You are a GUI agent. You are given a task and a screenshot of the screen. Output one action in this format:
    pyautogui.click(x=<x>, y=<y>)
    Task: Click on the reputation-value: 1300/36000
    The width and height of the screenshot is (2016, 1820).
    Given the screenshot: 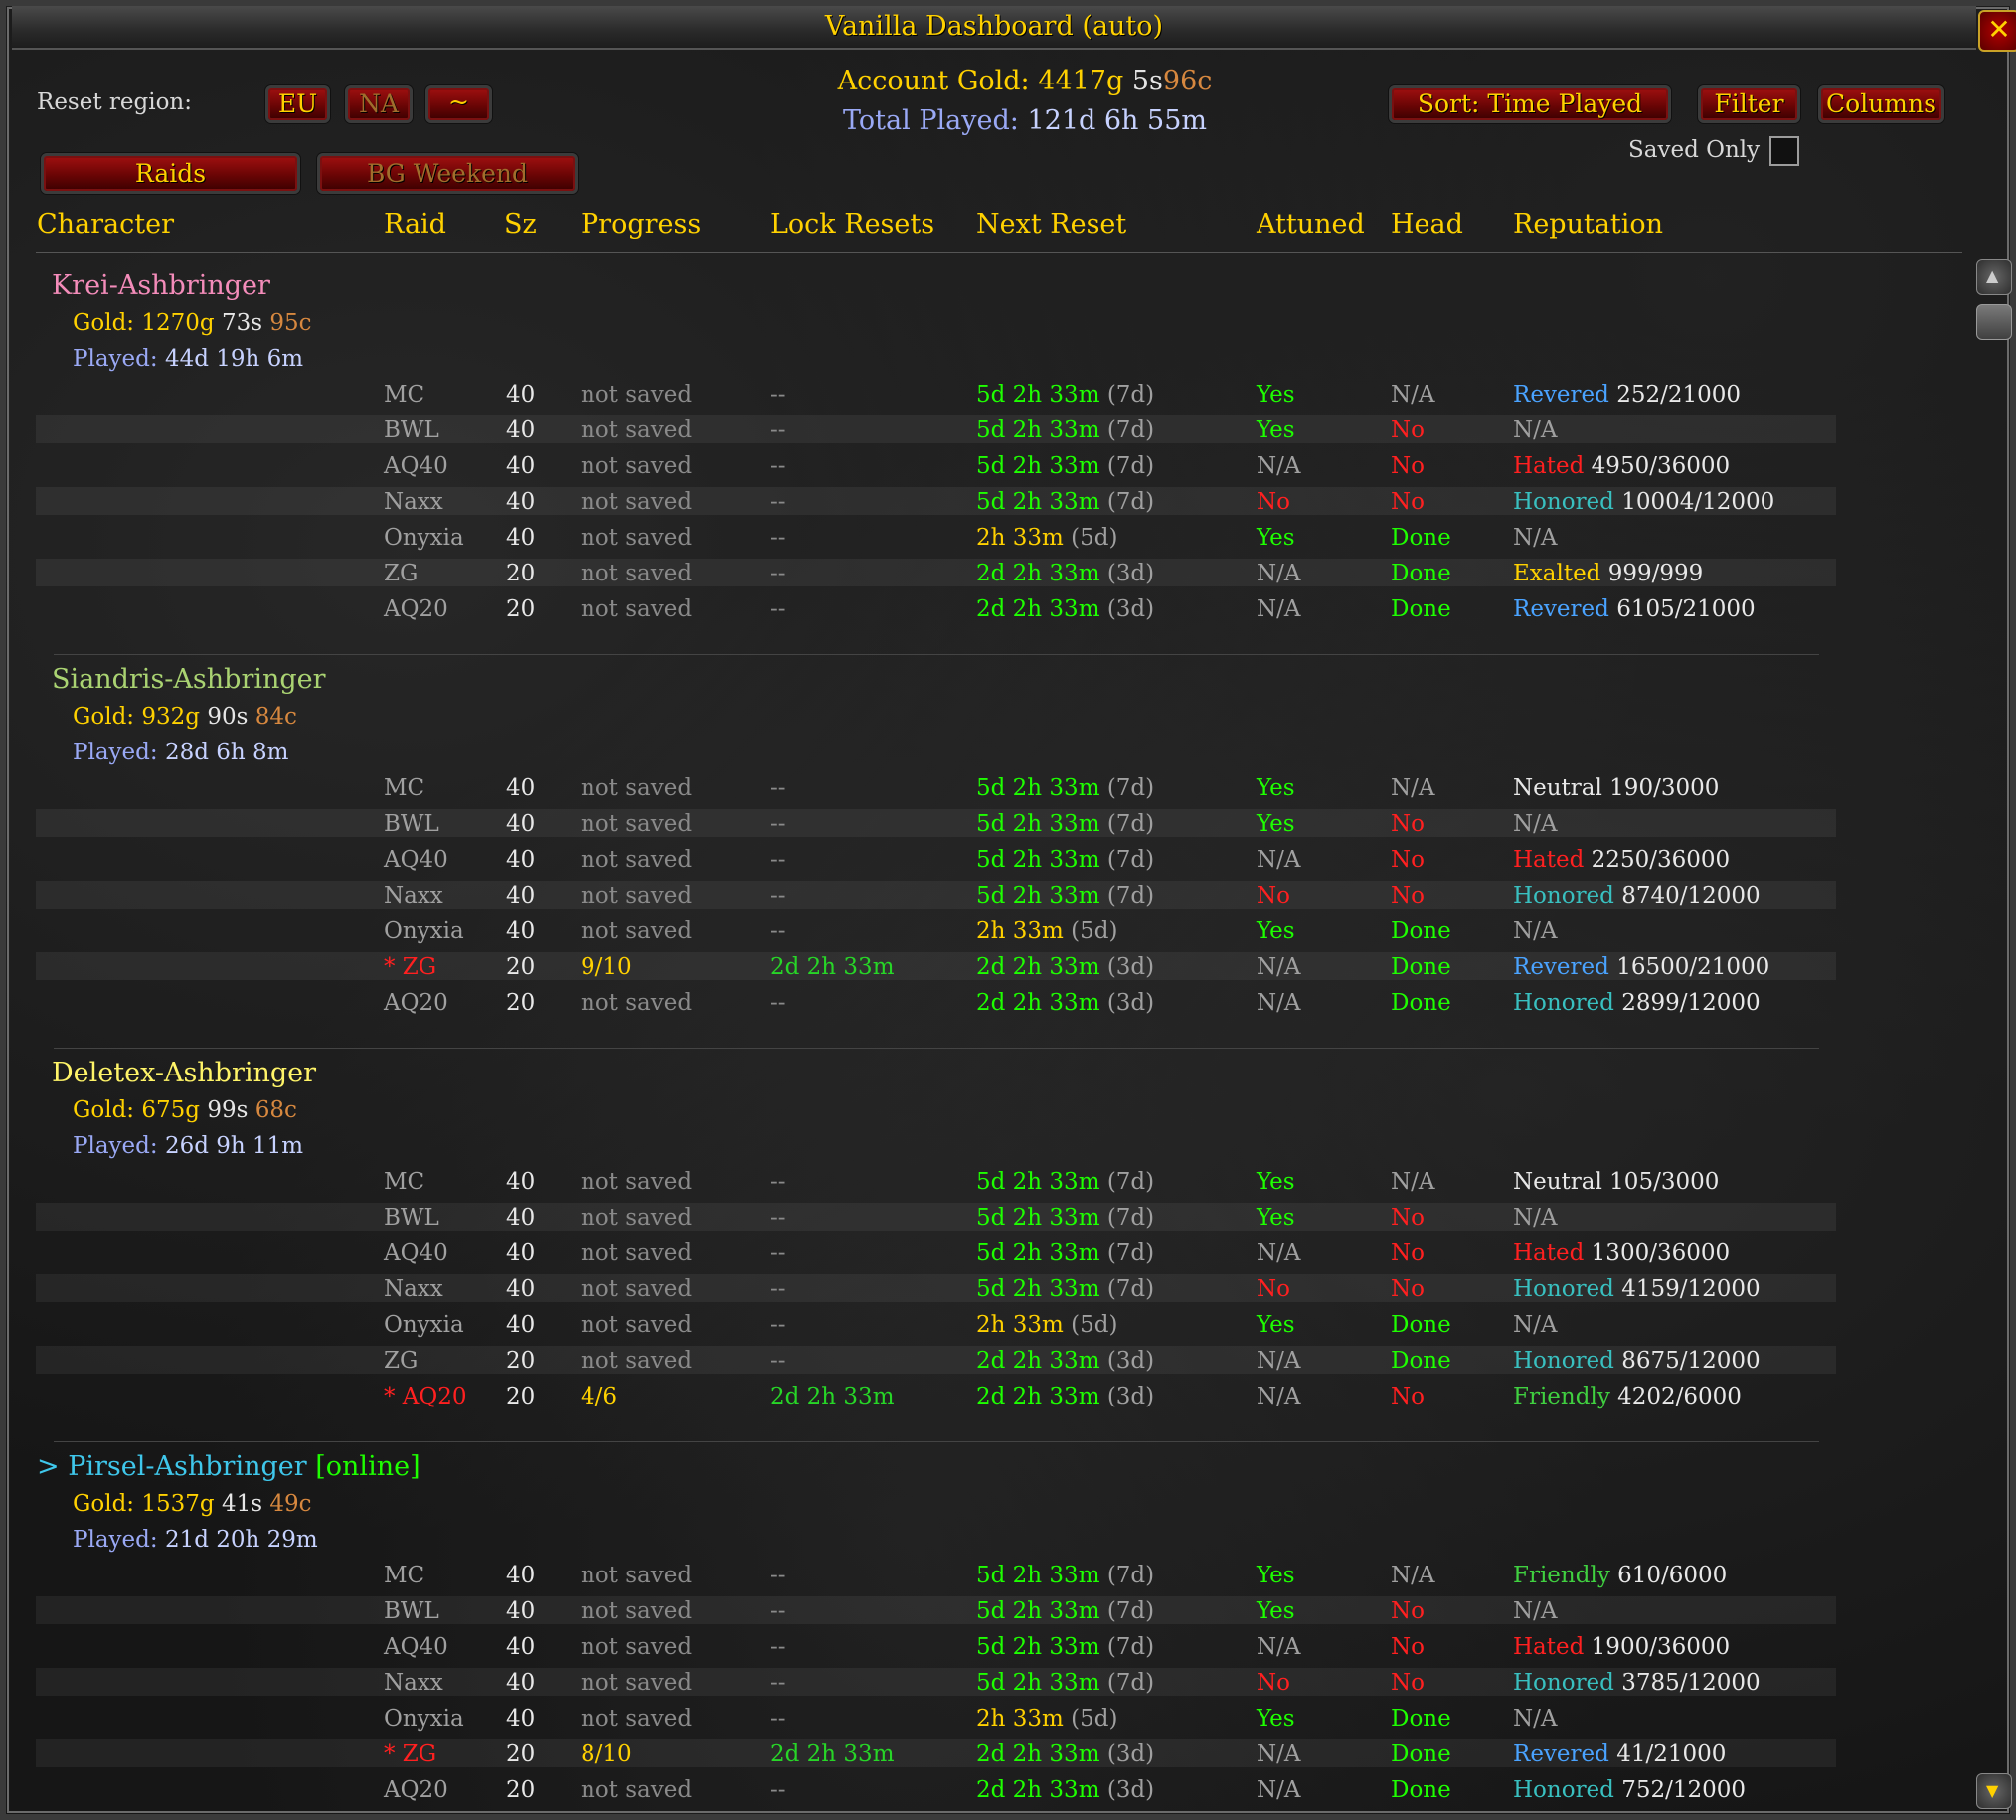 What is the action you would take?
    pyautogui.click(x=1661, y=1253)
    